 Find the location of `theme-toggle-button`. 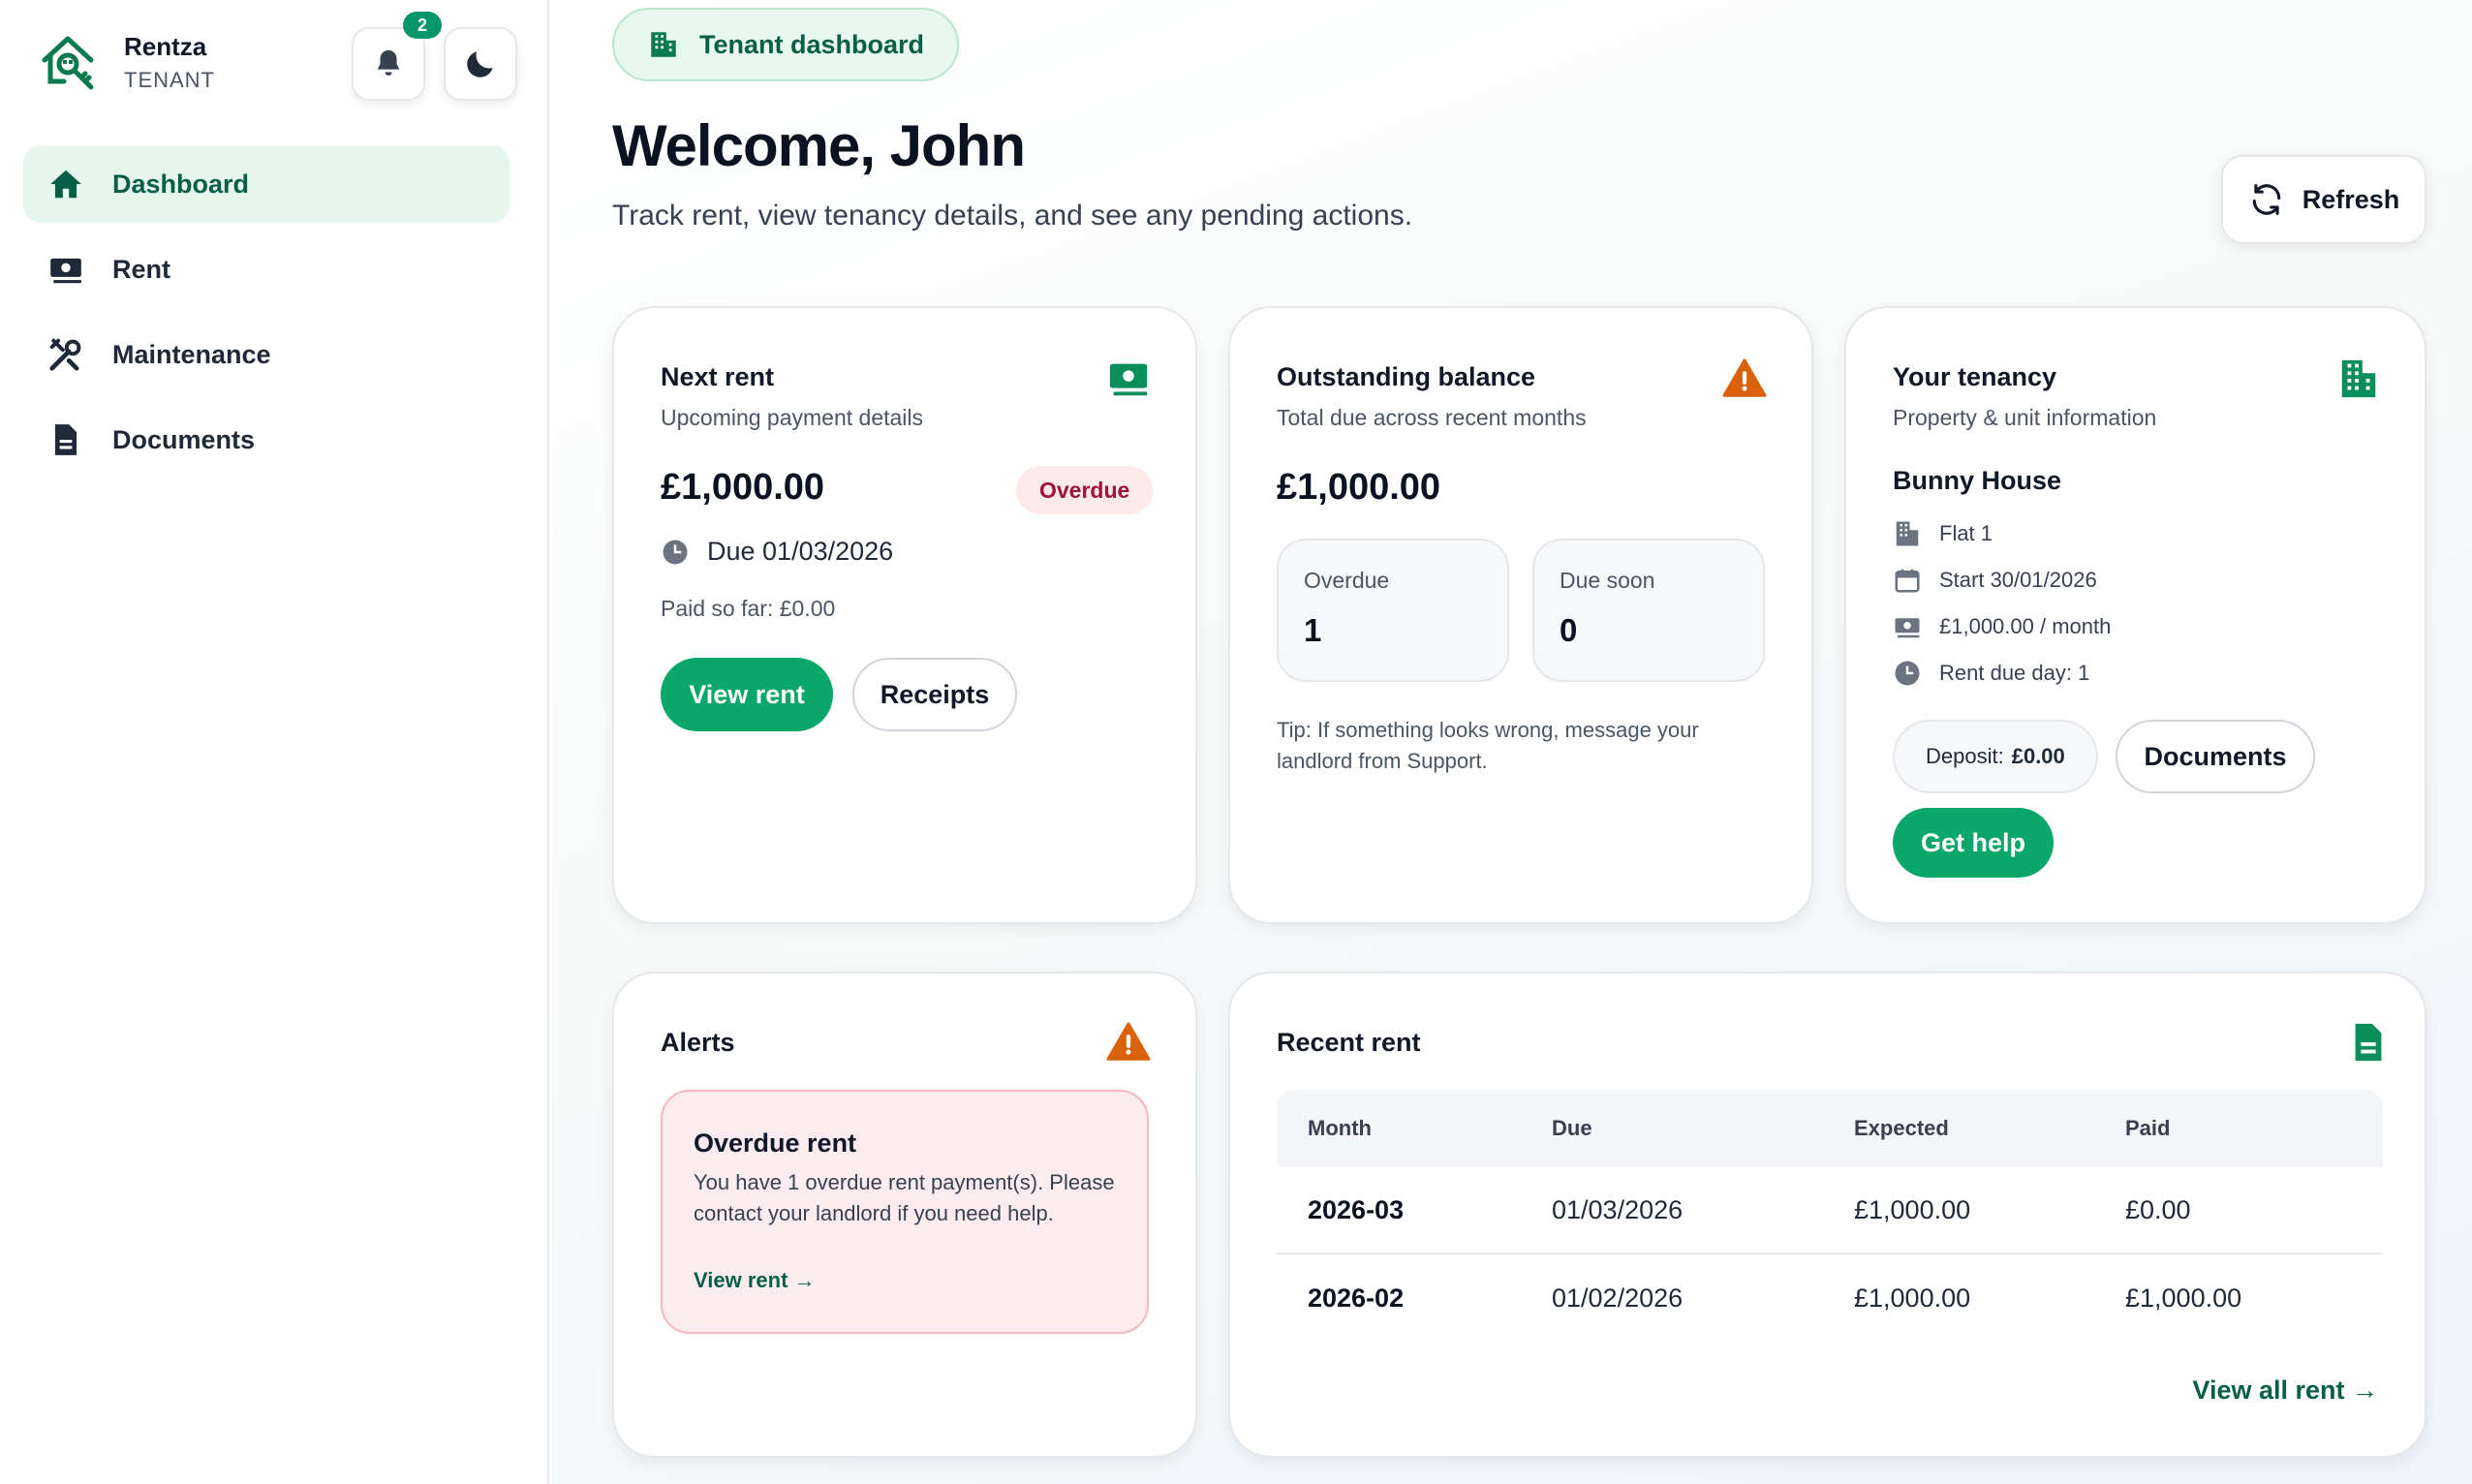

theme-toggle-button is located at coordinates (480, 64).